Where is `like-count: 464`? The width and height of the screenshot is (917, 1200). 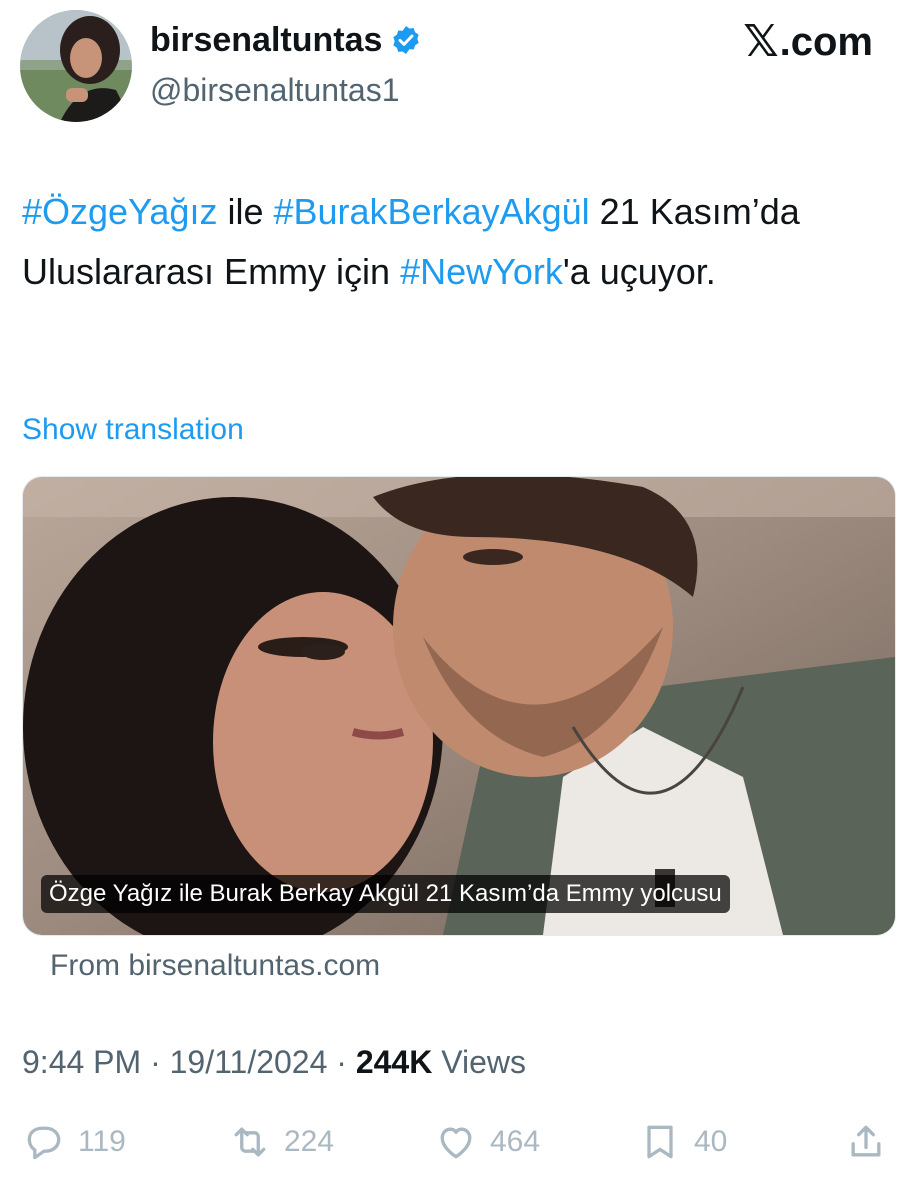
like-count: 464 is located at coordinates (515, 1141).